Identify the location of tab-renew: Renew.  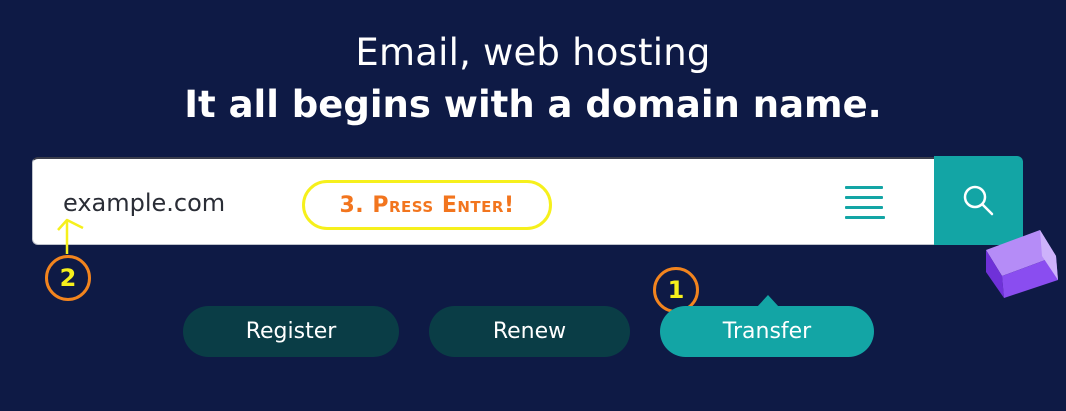
(529, 331).